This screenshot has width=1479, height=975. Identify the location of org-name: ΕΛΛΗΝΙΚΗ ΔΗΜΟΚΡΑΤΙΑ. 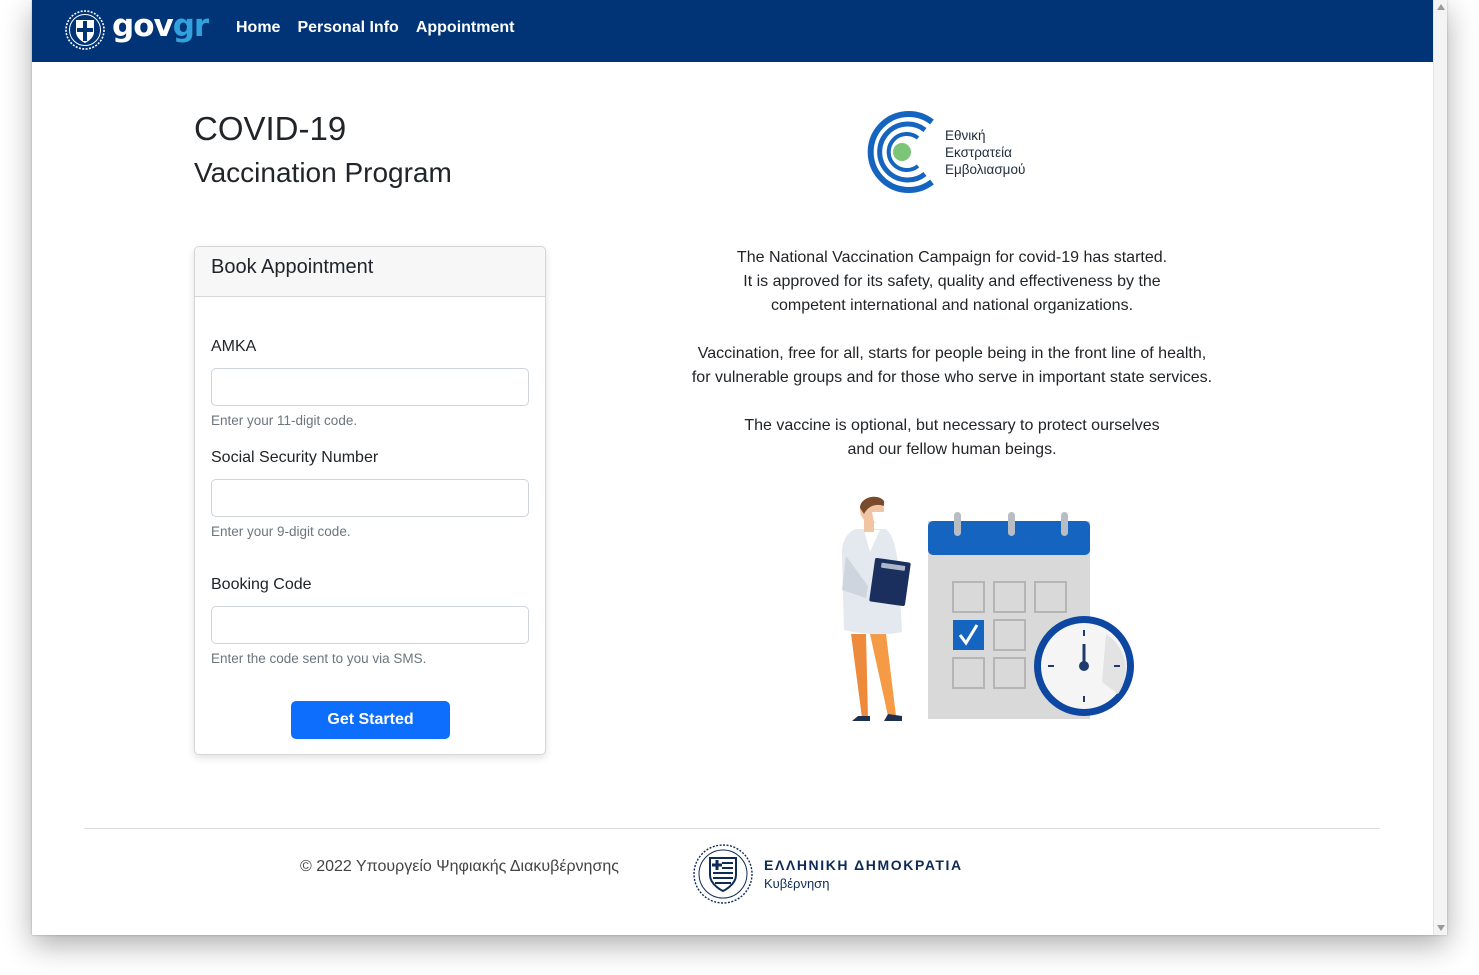
(863, 865).